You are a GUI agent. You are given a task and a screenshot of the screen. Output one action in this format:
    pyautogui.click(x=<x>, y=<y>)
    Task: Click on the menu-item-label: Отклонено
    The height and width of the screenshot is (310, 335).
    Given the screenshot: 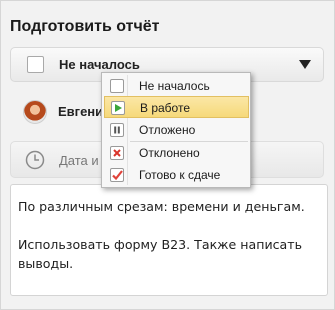 What is the action you would take?
    pyautogui.click(x=169, y=153)
    